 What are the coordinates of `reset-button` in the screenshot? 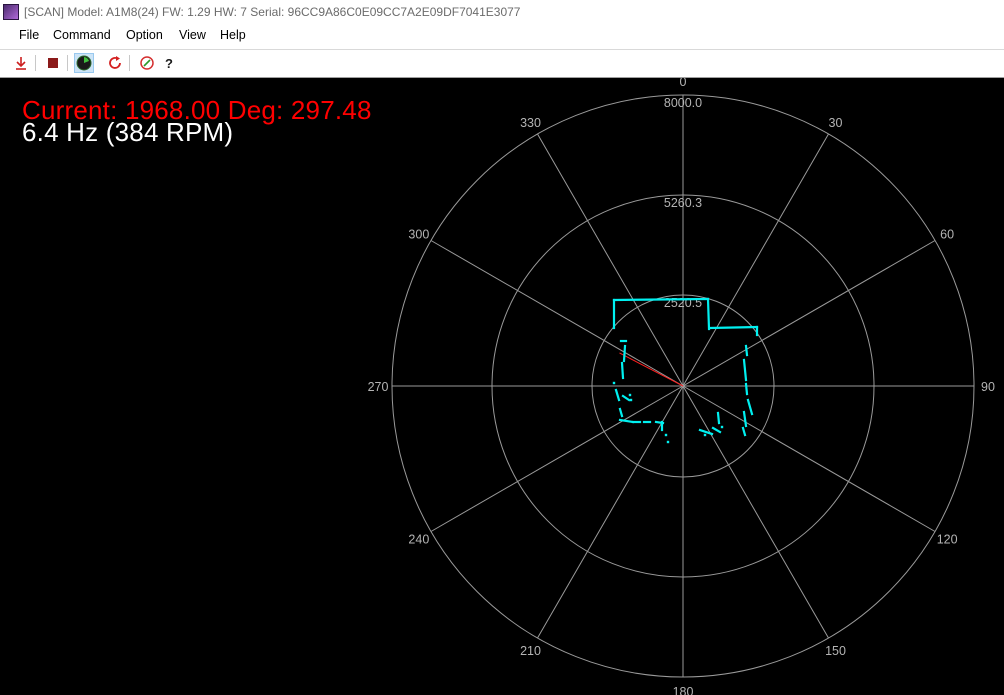 It's located at (115, 63).